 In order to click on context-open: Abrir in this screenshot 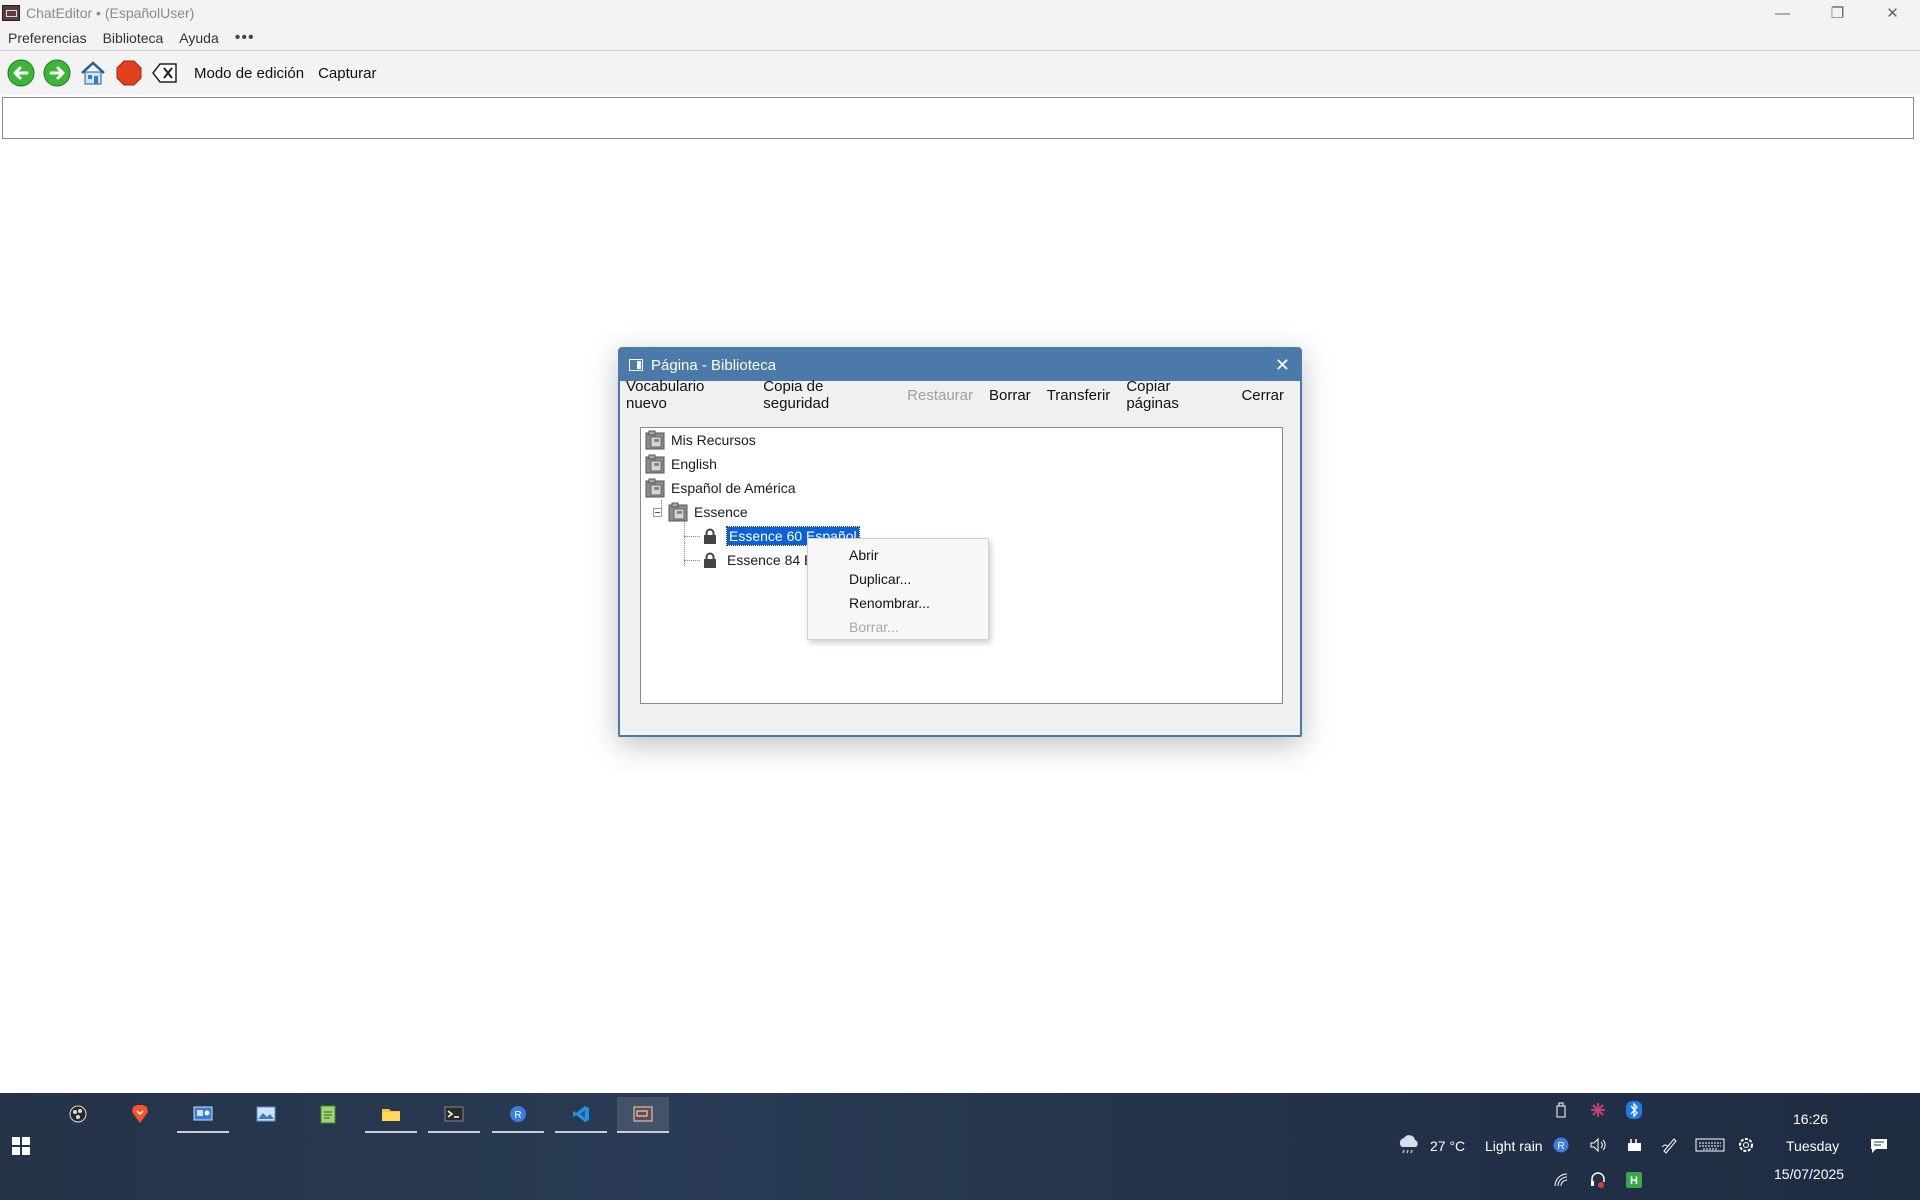, I will do `click(898, 555)`.